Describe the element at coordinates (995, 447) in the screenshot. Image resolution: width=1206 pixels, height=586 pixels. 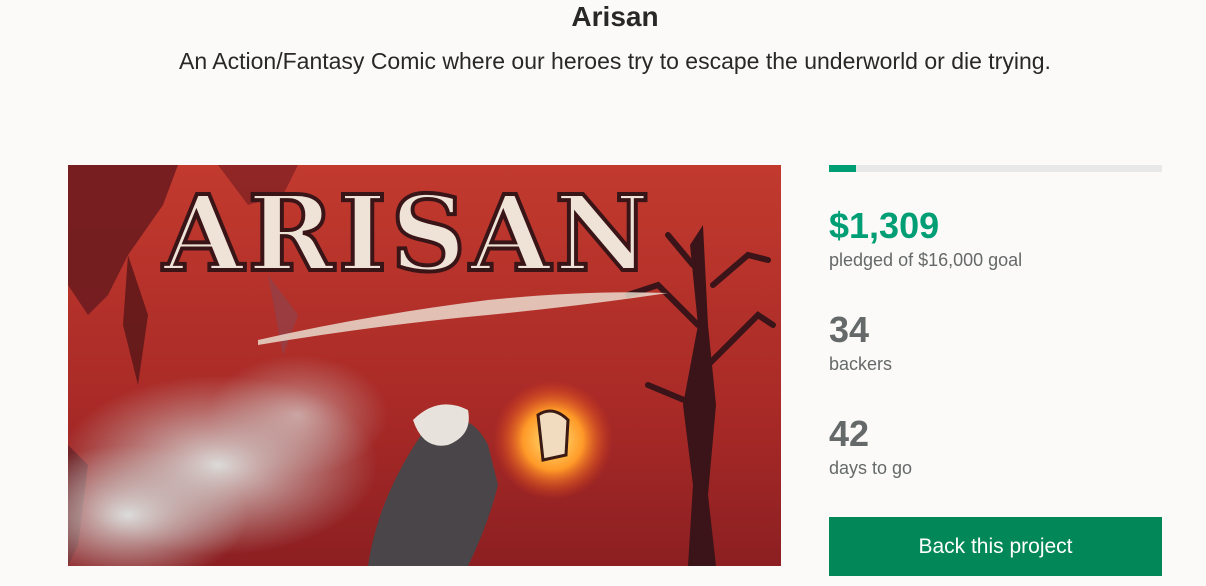
I see `days-block: 42 days to go` at that location.